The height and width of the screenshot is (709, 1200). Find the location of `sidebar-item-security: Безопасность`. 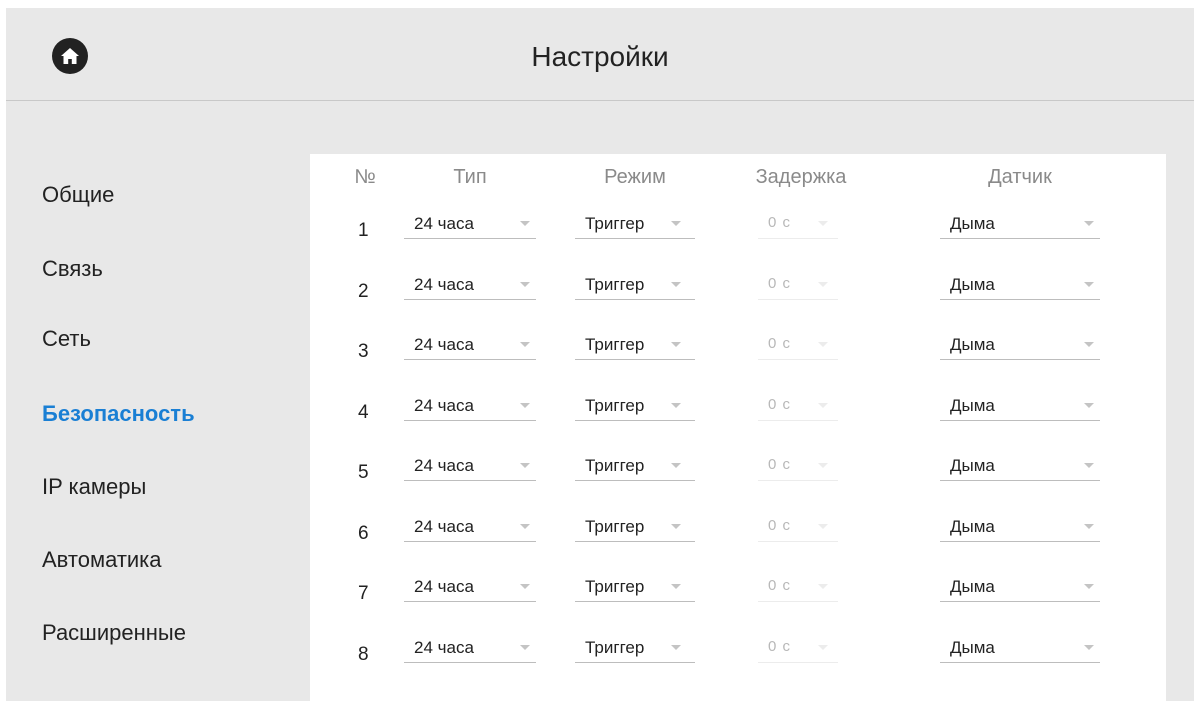

sidebar-item-security: Безопасность is located at coordinates (118, 414).